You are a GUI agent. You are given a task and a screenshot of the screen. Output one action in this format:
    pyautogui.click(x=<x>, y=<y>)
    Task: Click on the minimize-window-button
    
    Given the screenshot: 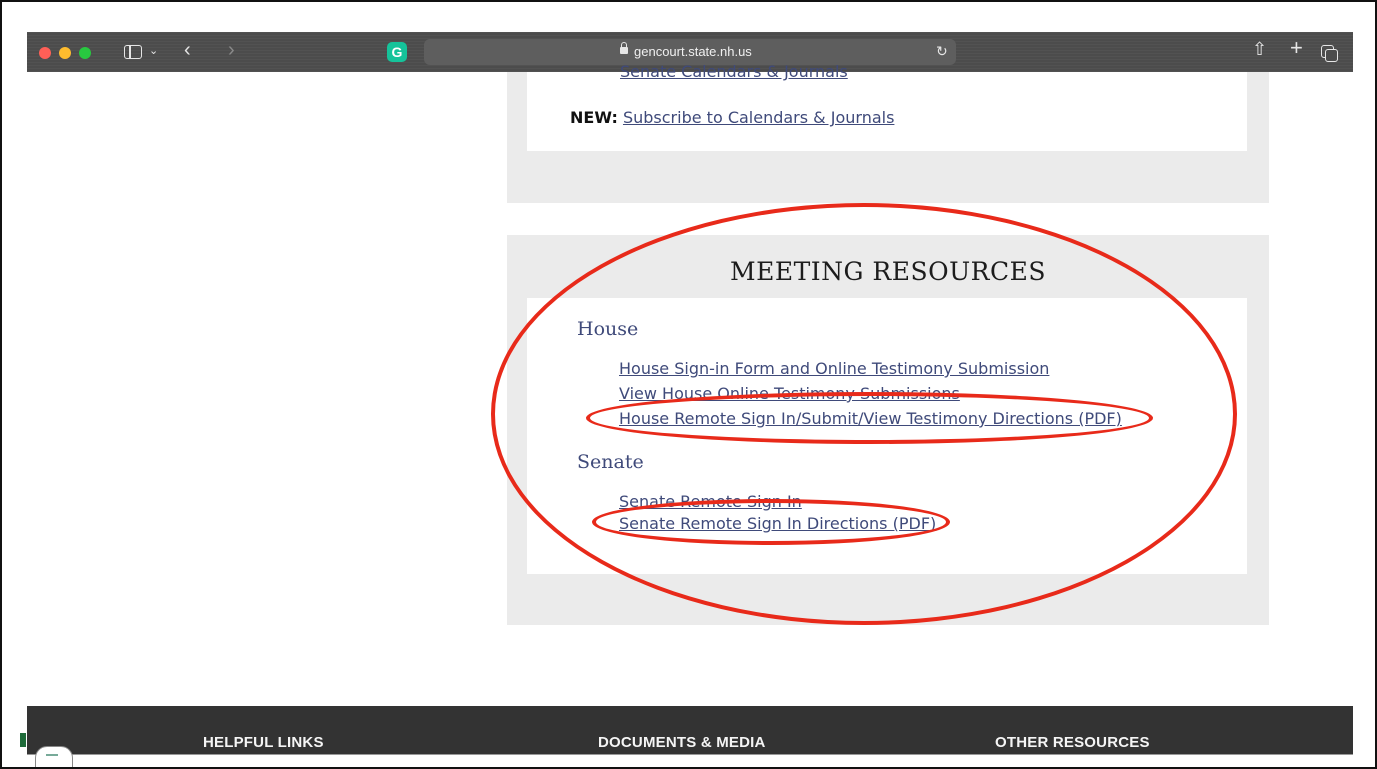 What is the action you would take?
    pyautogui.click(x=65, y=53)
    